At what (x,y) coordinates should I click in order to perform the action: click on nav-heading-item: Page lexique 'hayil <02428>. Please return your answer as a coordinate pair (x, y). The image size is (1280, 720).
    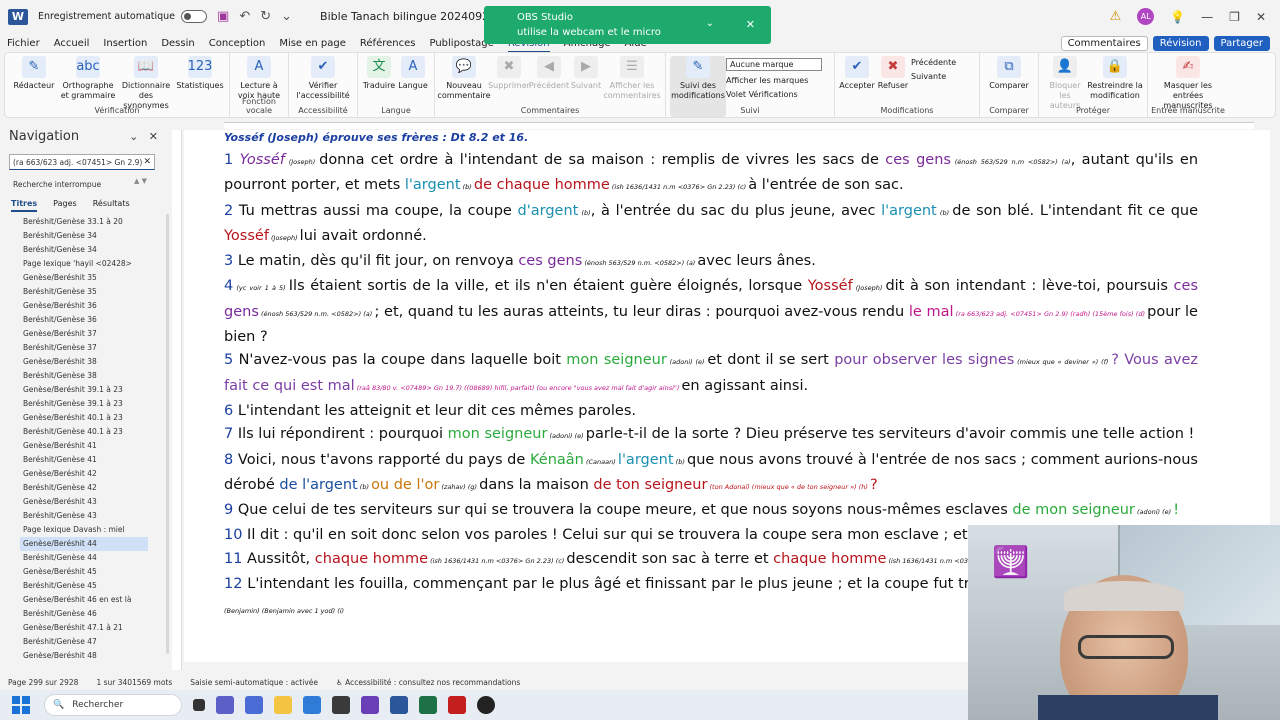
    Looking at the image, I should click on (84, 264).